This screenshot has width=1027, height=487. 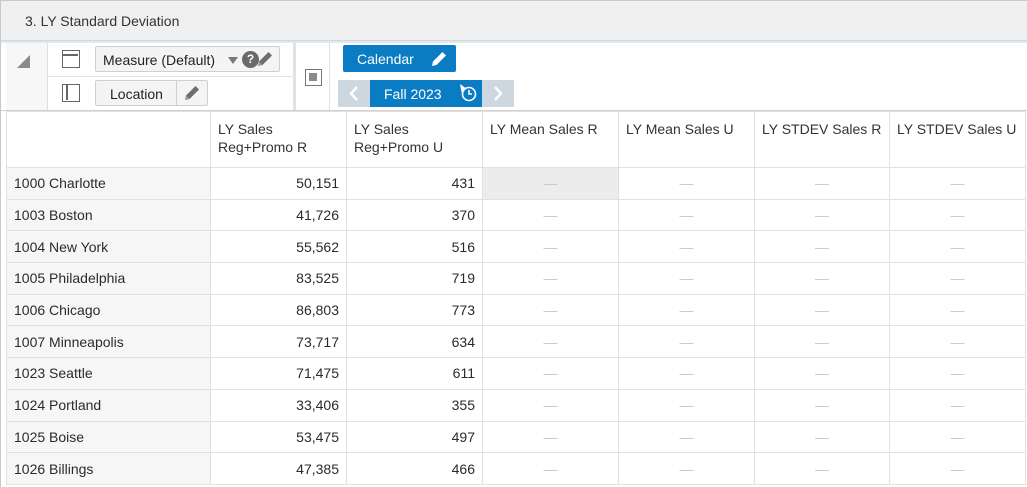 What do you see at coordinates (414, 183) in the screenshot?
I see `cell-ly-sales-u: 431` at bounding box center [414, 183].